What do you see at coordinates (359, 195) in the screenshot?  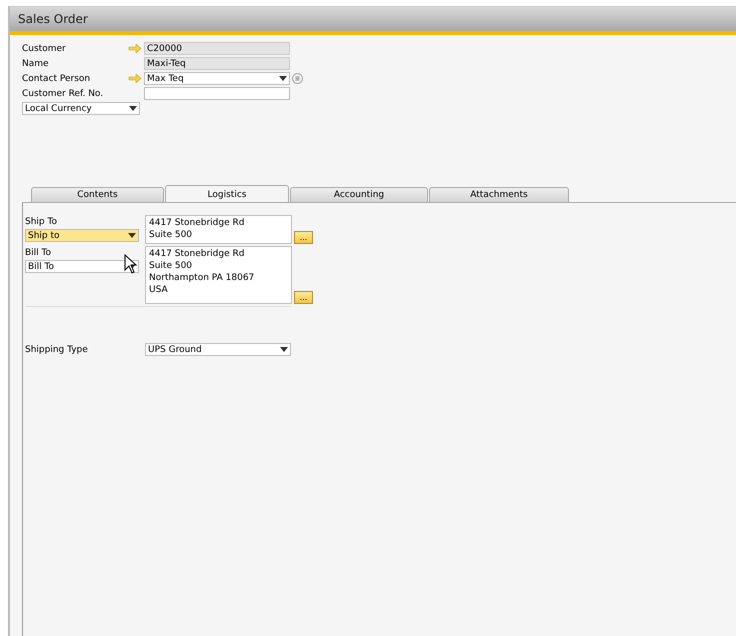 I see `tab: Accounting` at bounding box center [359, 195].